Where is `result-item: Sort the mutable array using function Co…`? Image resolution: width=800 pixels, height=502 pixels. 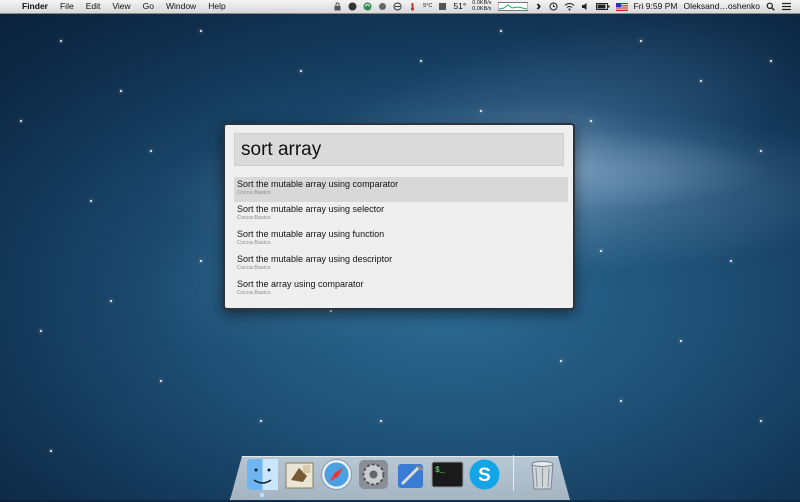
result-item: Sort the mutable array using function Co… is located at coordinates (401, 239).